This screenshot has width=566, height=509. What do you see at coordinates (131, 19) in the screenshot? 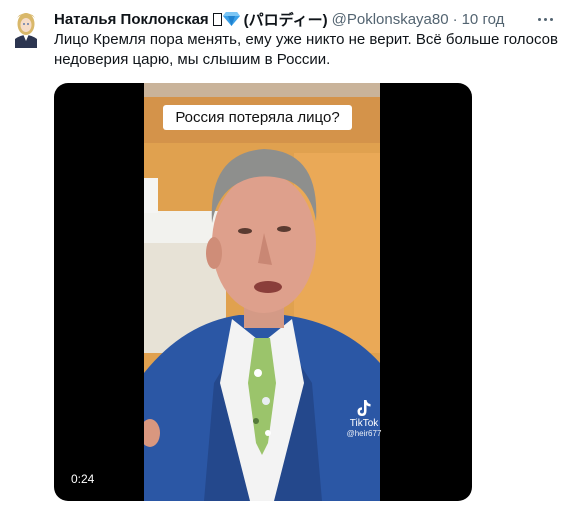
I see `author-name: Наталья Поклонская` at bounding box center [131, 19].